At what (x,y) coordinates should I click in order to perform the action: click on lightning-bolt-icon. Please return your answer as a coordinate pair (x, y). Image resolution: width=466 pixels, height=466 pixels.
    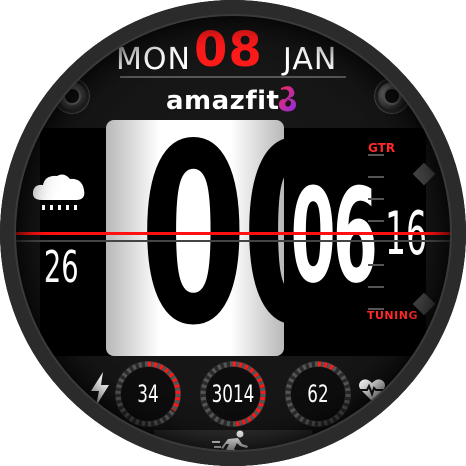
    Looking at the image, I should click on (100, 389).